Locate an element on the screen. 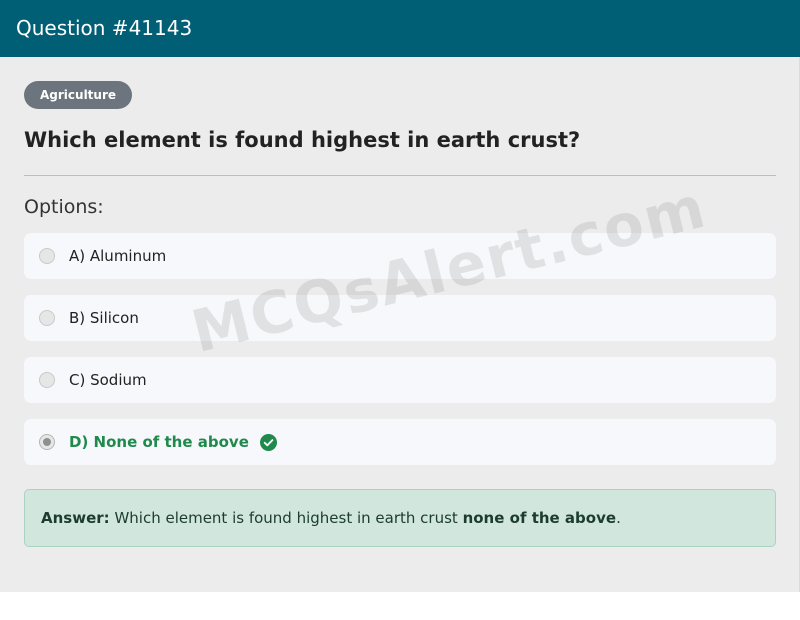  question-number: Question #41143 is located at coordinates (104, 28).